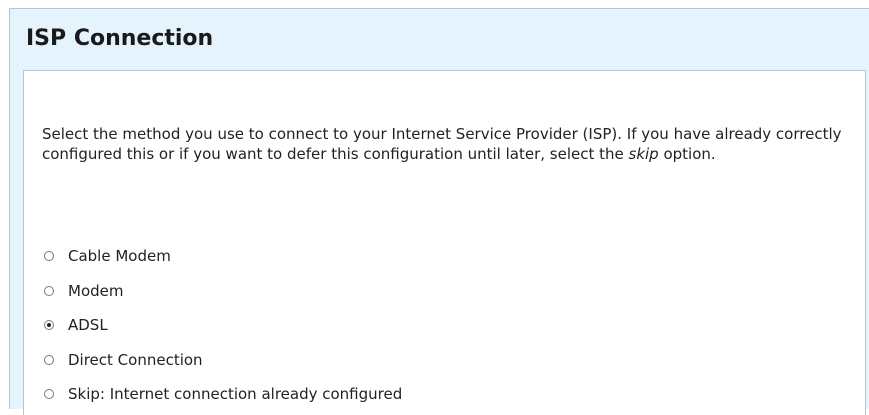 The image size is (869, 415). I want to click on intro-text-after: option., so click(687, 153).